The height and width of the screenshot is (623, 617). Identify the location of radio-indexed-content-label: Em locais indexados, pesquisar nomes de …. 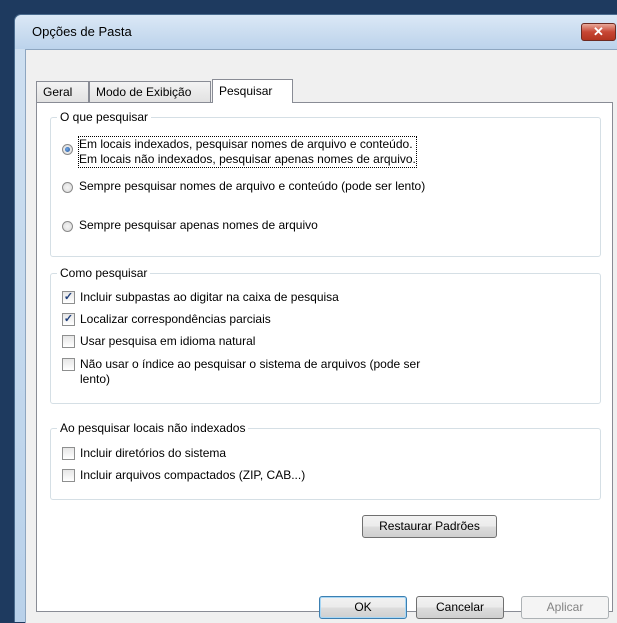
(247, 152).